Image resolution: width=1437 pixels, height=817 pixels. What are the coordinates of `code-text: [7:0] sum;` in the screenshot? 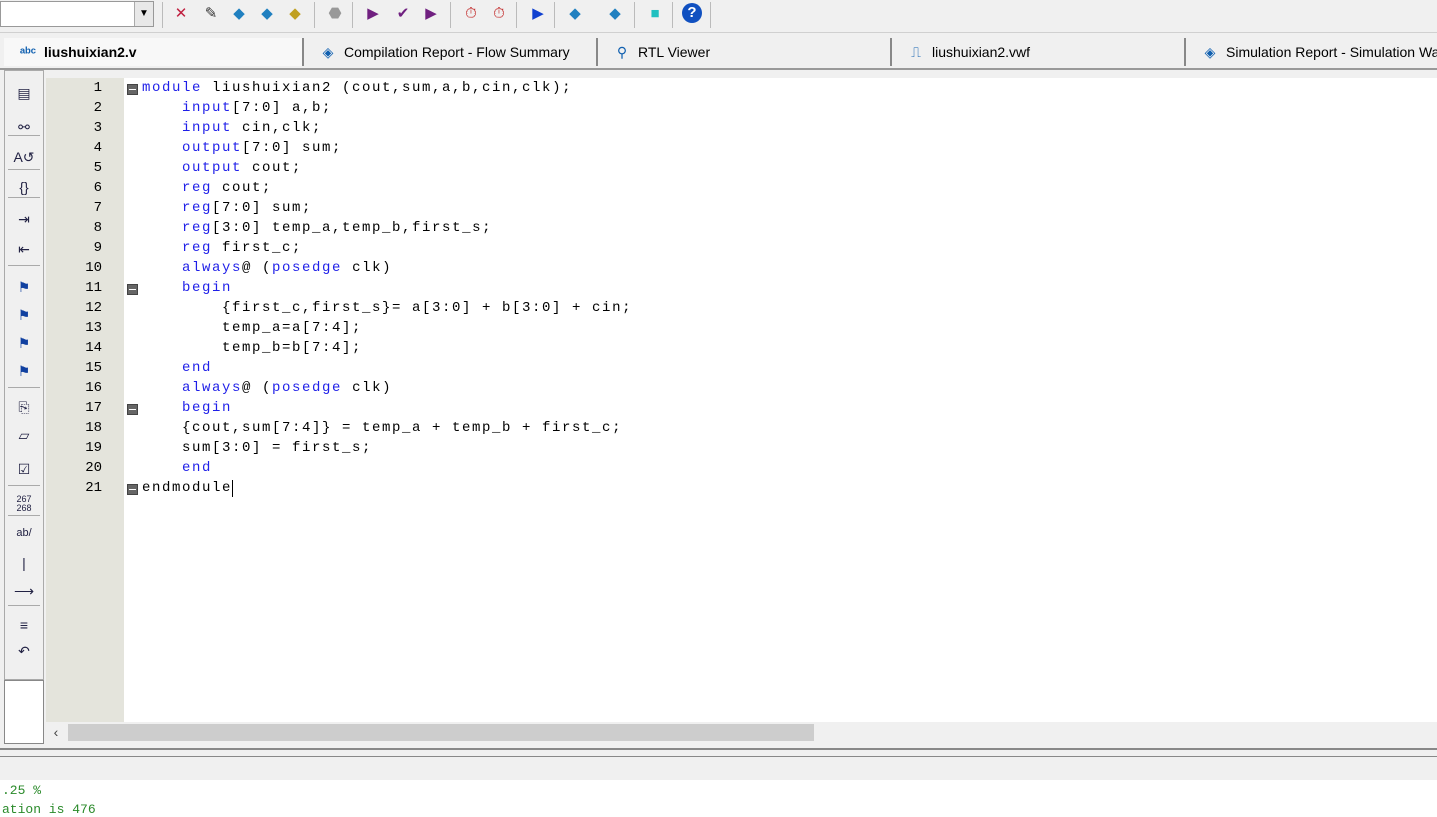 It's located at (262, 208).